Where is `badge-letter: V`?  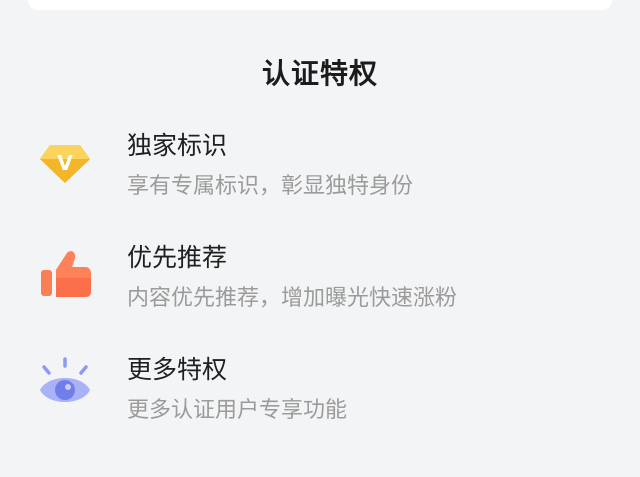 badge-letter: V is located at coordinates (65, 163).